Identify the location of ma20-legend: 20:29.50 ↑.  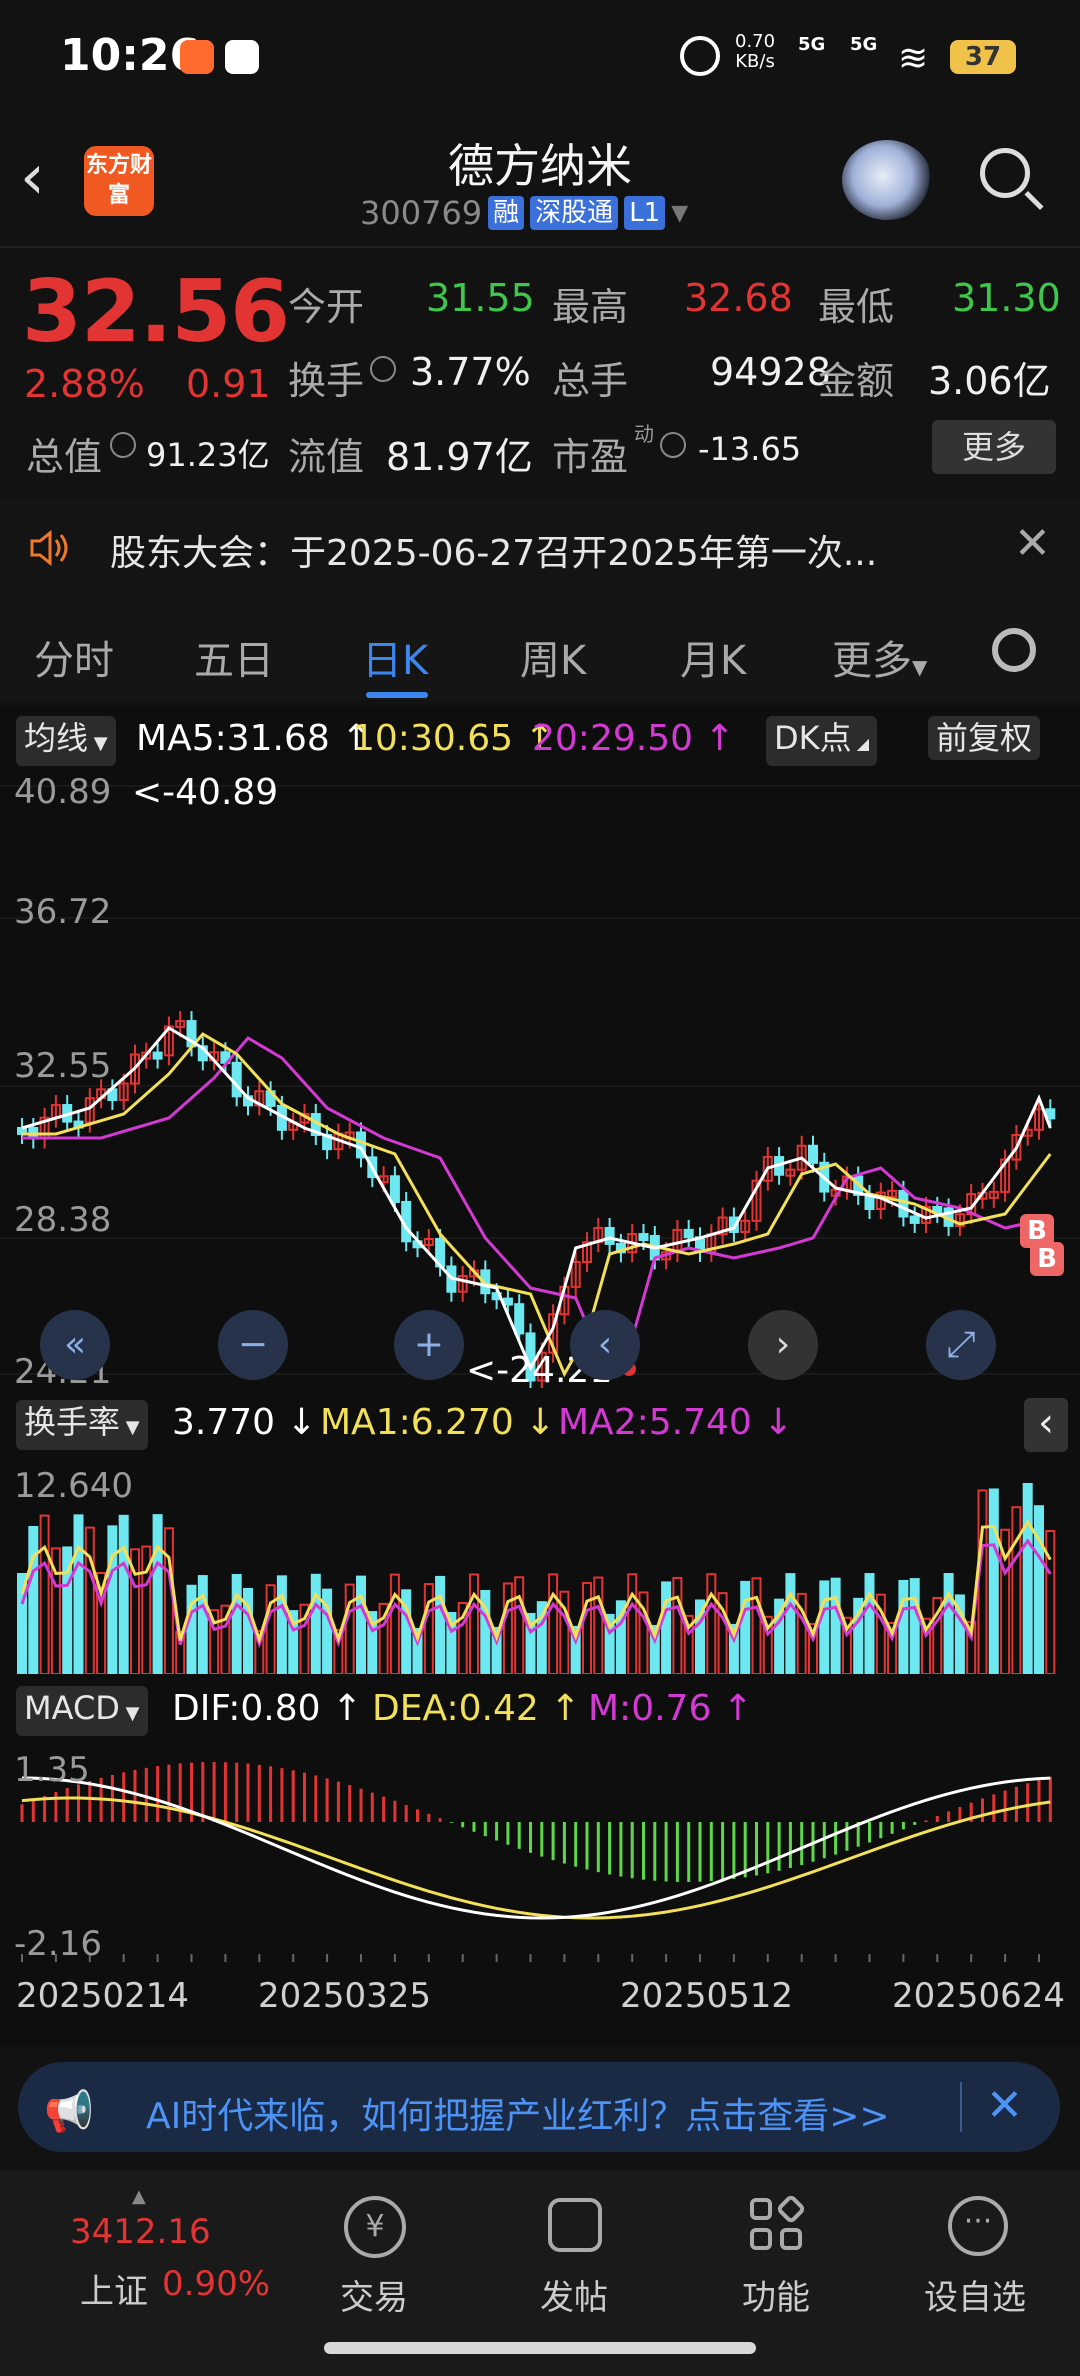
(633, 738).